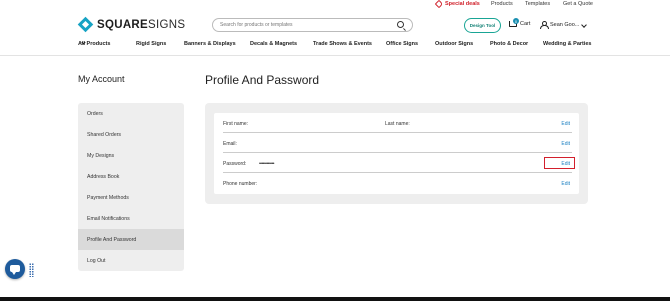 The image size is (670, 301). Describe the element at coordinates (131, 155) in the screenshot. I see `sidebar-item-my-designs: My Designs` at that location.